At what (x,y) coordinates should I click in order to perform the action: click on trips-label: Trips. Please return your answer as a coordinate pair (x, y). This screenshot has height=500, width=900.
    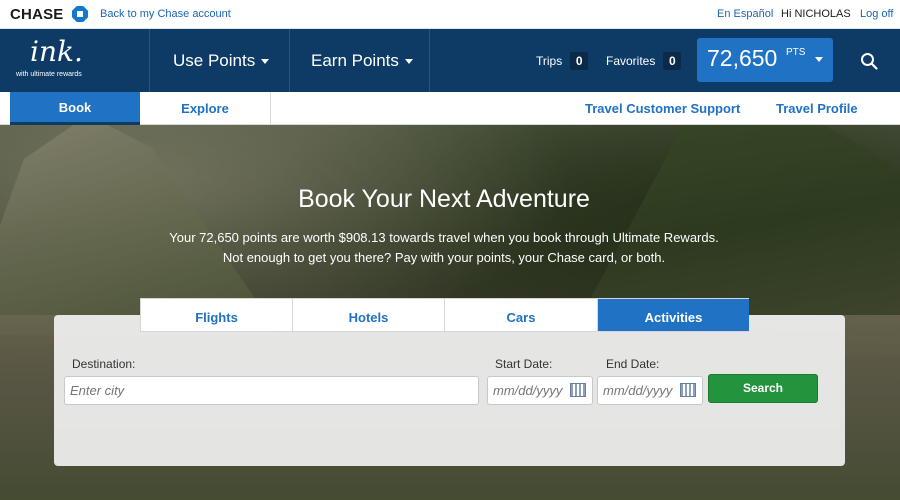
    Looking at the image, I should click on (549, 61).